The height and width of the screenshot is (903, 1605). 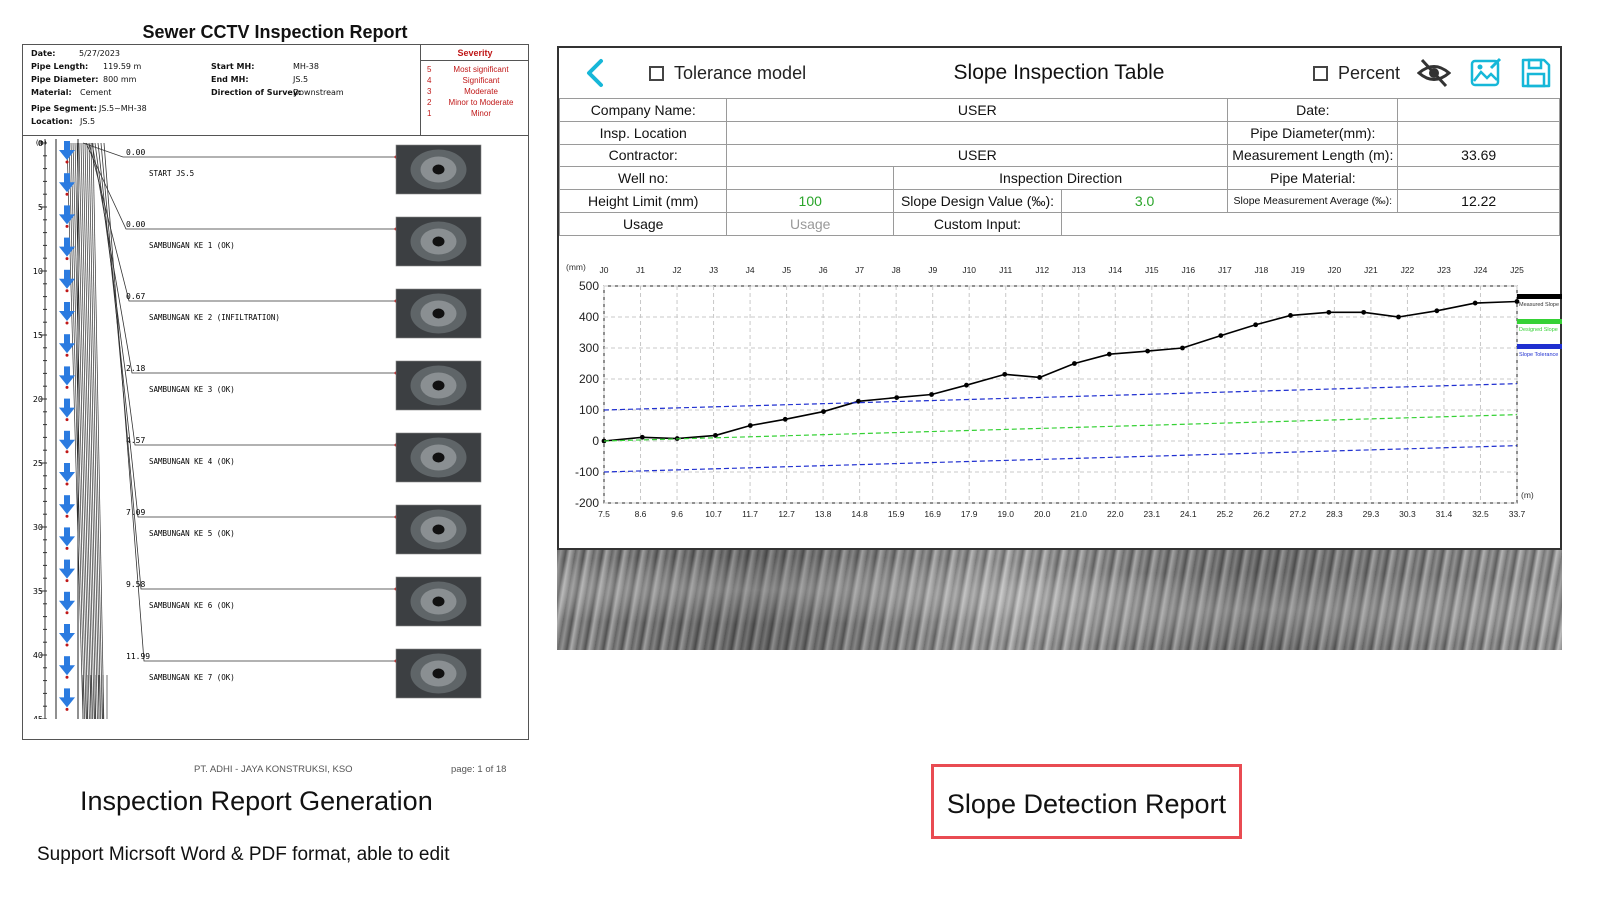 What do you see at coordinates (859, 270) in the screenshot?
I see `joint-label: J7` at bounding box center [859, 270].